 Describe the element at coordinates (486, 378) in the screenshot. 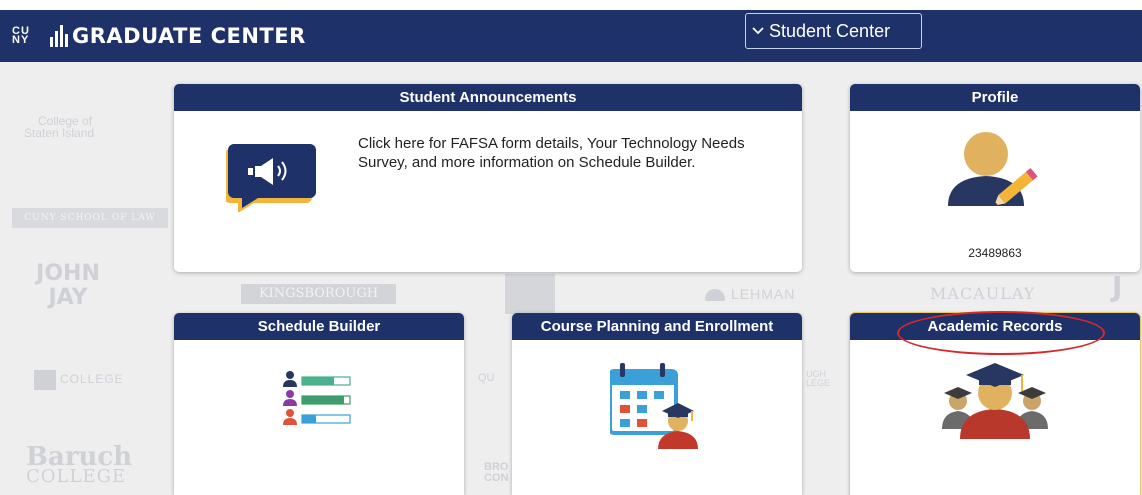

I see `bg-logo-qu: QU` at that location.